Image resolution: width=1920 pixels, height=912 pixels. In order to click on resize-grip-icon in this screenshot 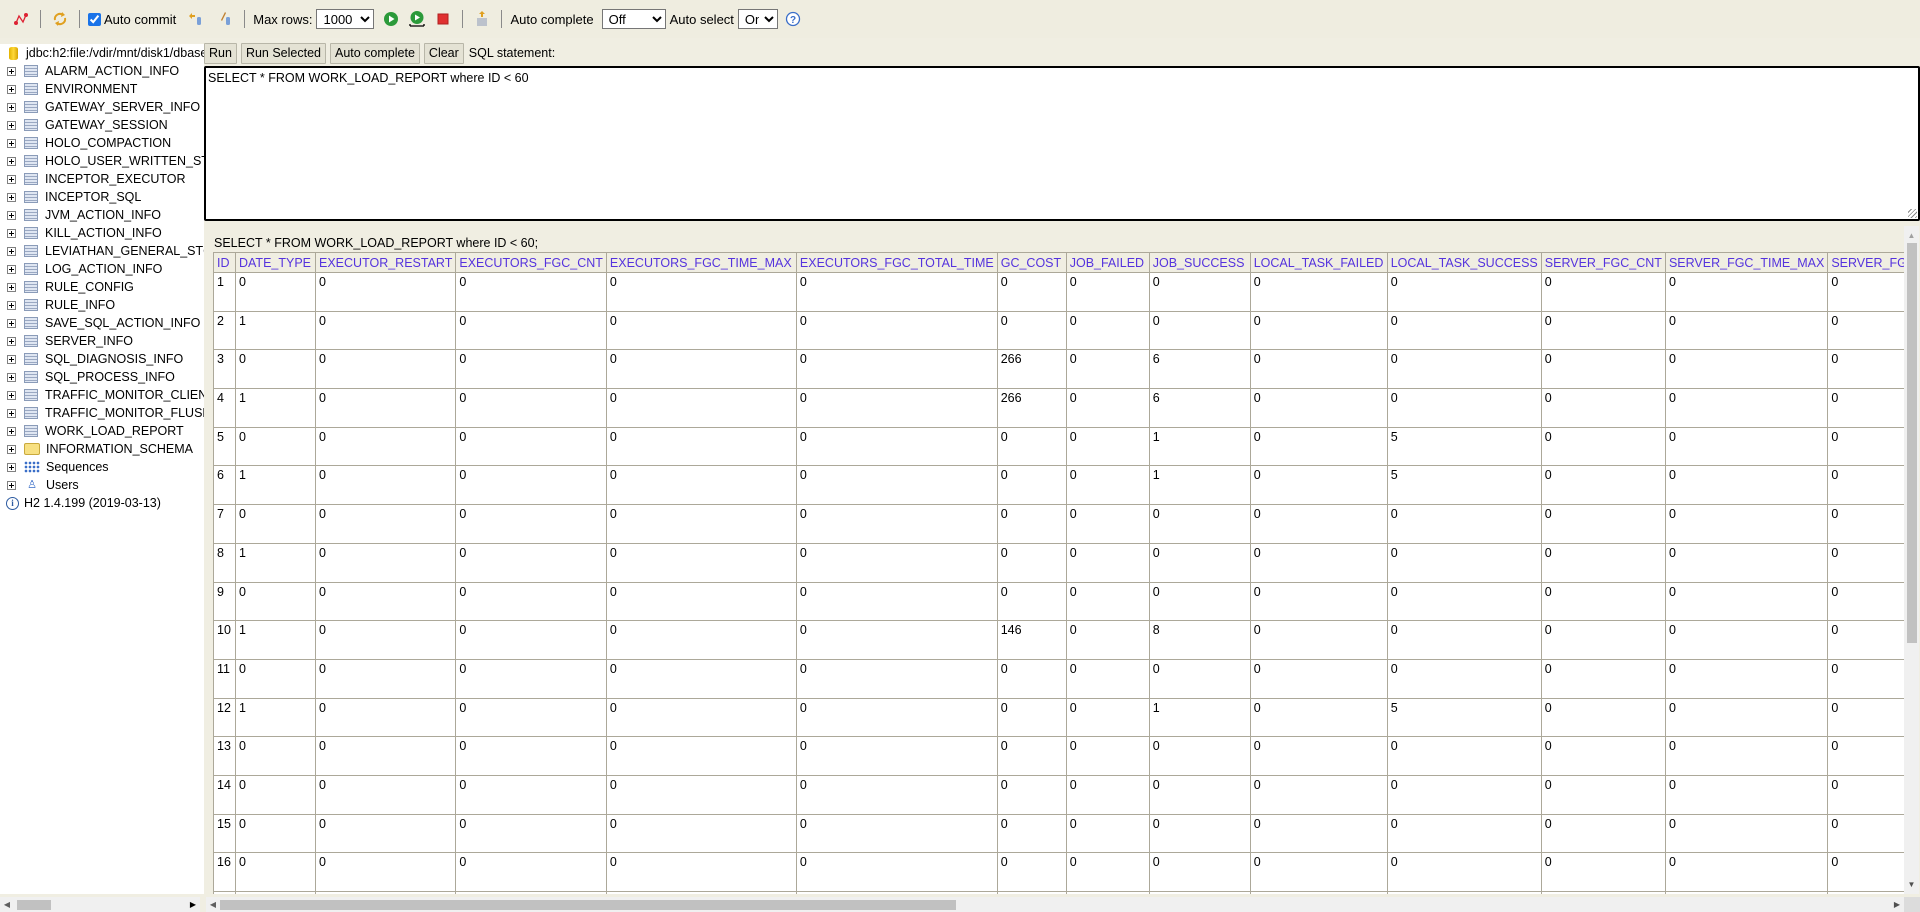, I will do `click(1912, 213)`.